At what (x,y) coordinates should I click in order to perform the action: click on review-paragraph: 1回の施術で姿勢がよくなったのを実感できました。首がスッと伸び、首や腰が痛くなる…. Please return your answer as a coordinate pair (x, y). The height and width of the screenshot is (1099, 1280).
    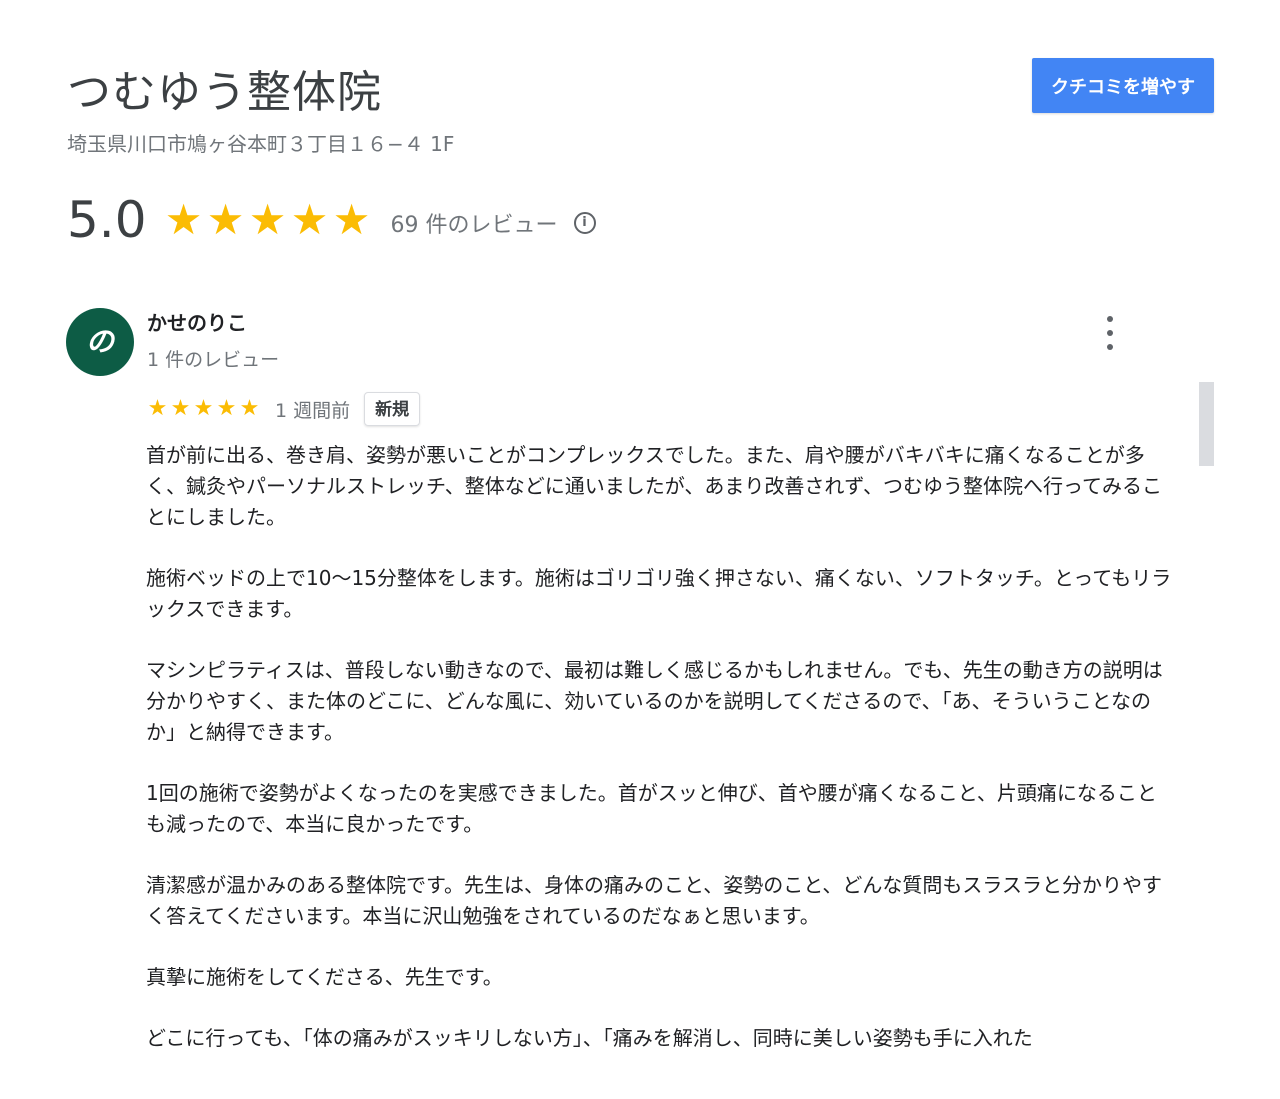
    Looking at the image, I should click on (651, 808).